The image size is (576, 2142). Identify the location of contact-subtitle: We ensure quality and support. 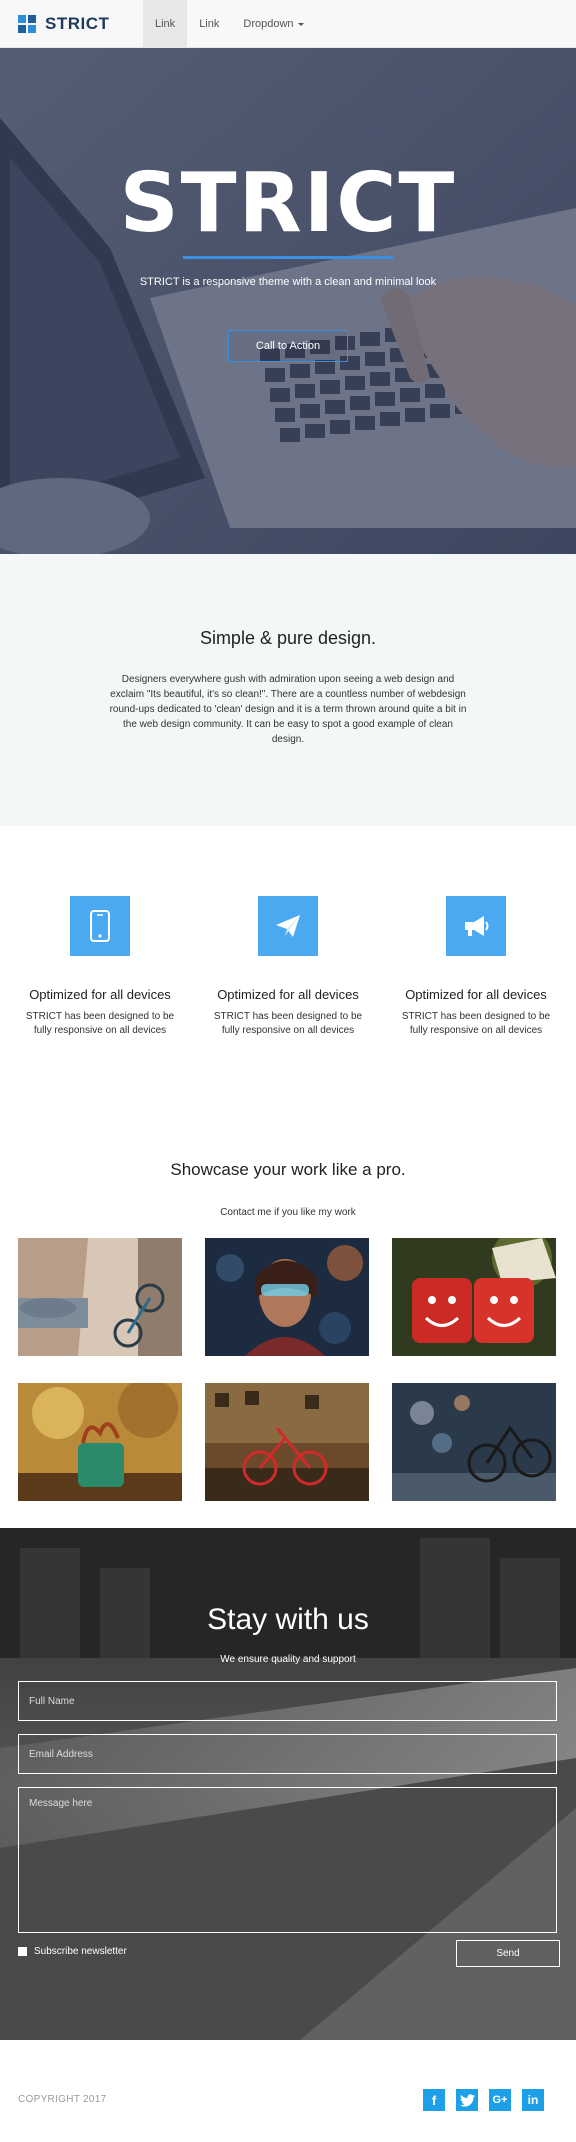
(288, 1659).